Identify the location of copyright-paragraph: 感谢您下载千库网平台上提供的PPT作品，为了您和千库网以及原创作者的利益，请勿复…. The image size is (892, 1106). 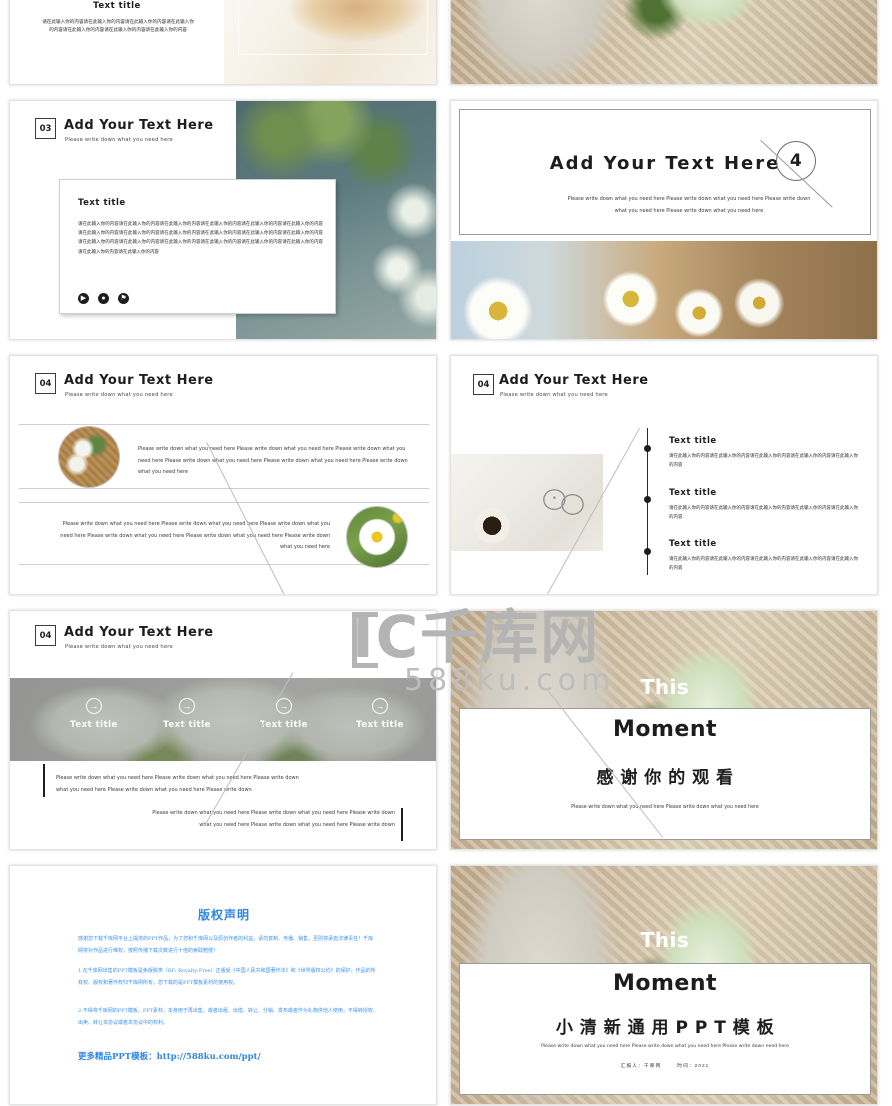
(226, 945).